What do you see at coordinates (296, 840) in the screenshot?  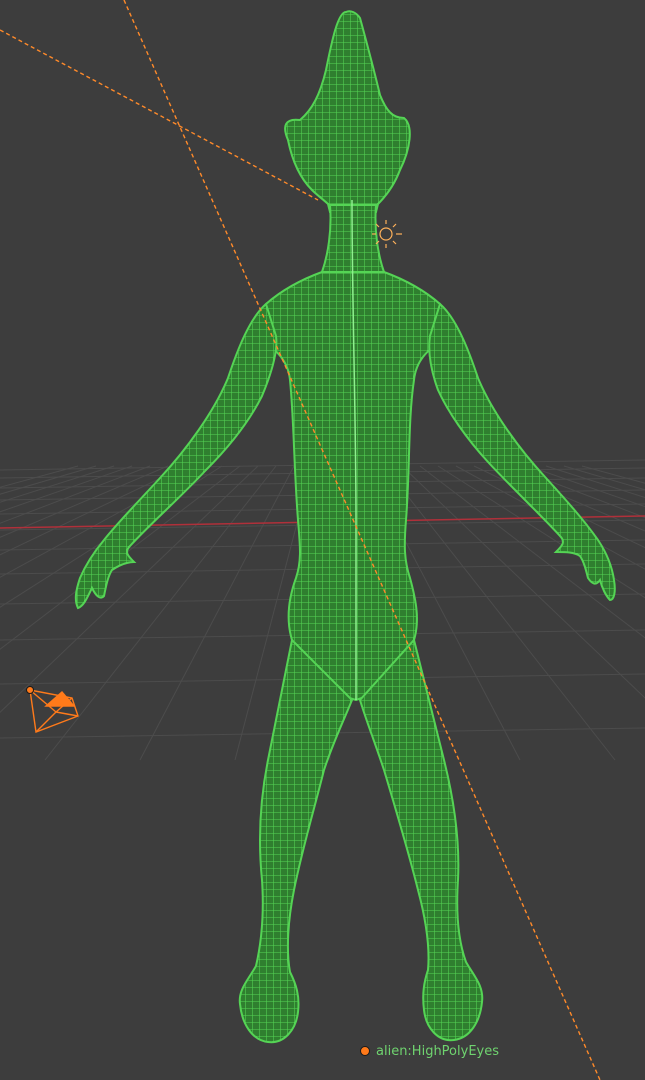 I see `mesh-left-leg` at bounding box center [296, 840].